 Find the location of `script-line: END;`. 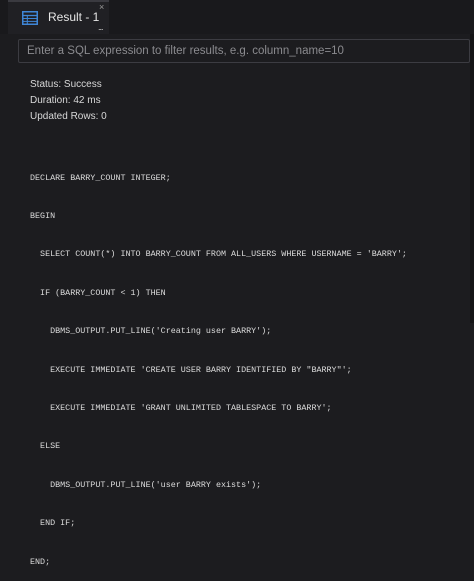

script-line: END; is located at coordinates (40, 561).